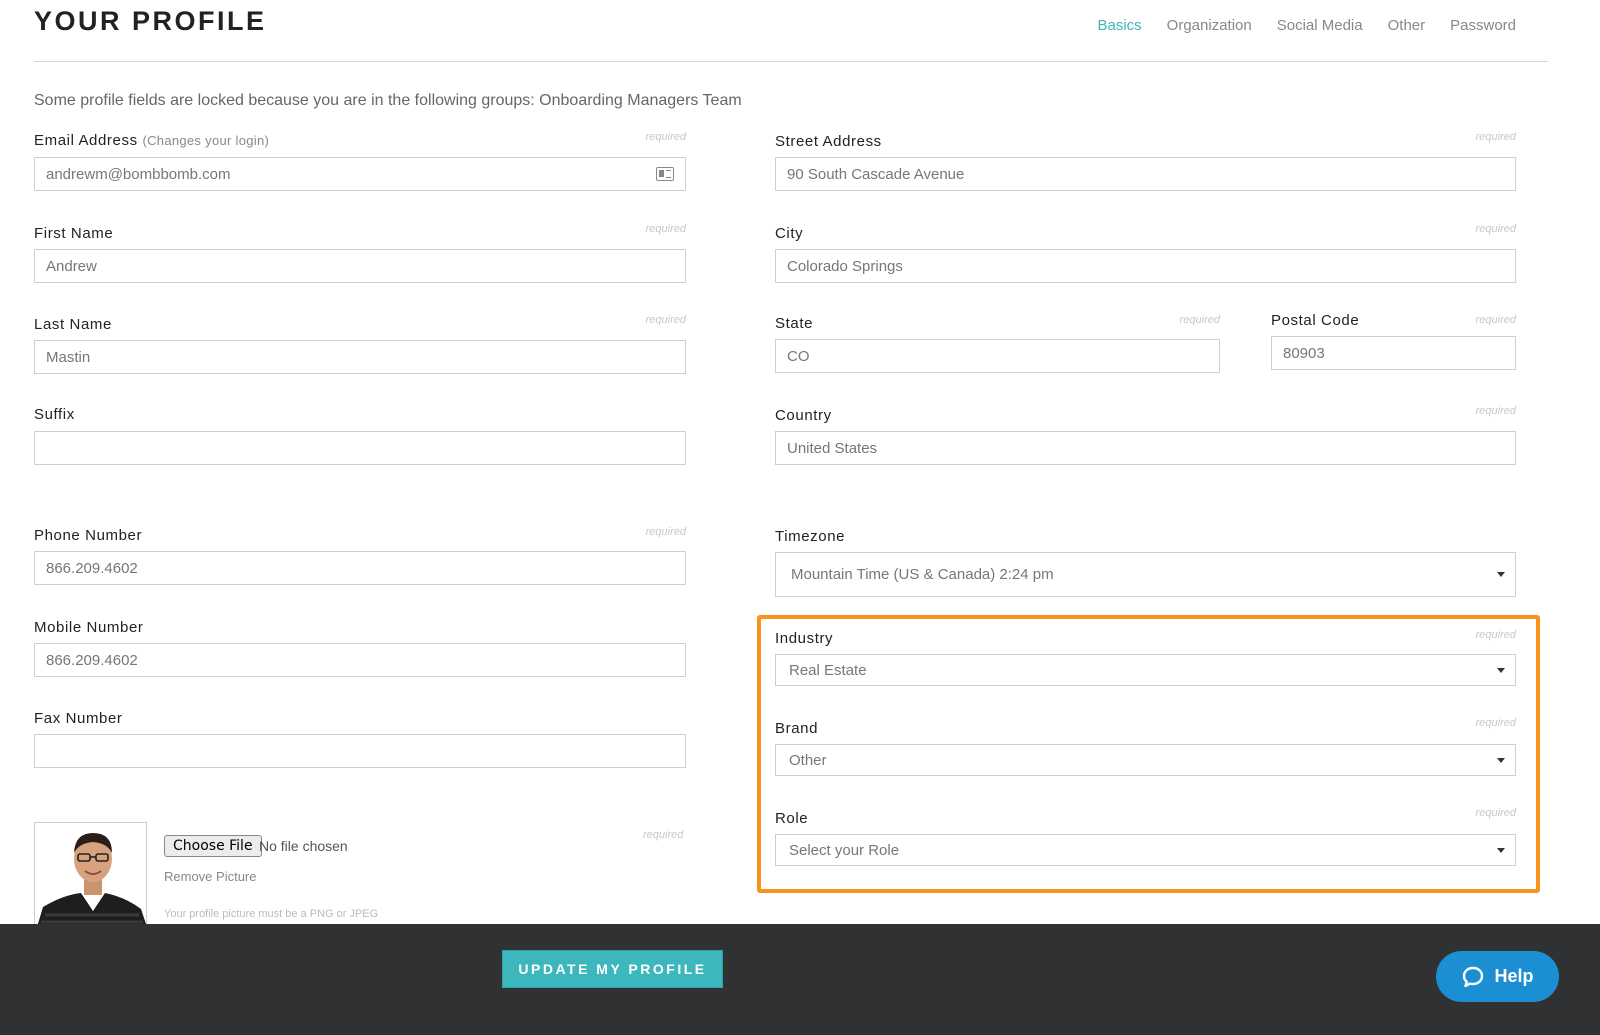 This screenshot has width=1600, height=1035. I want to click on help-label: Help, so click(1514, 976).